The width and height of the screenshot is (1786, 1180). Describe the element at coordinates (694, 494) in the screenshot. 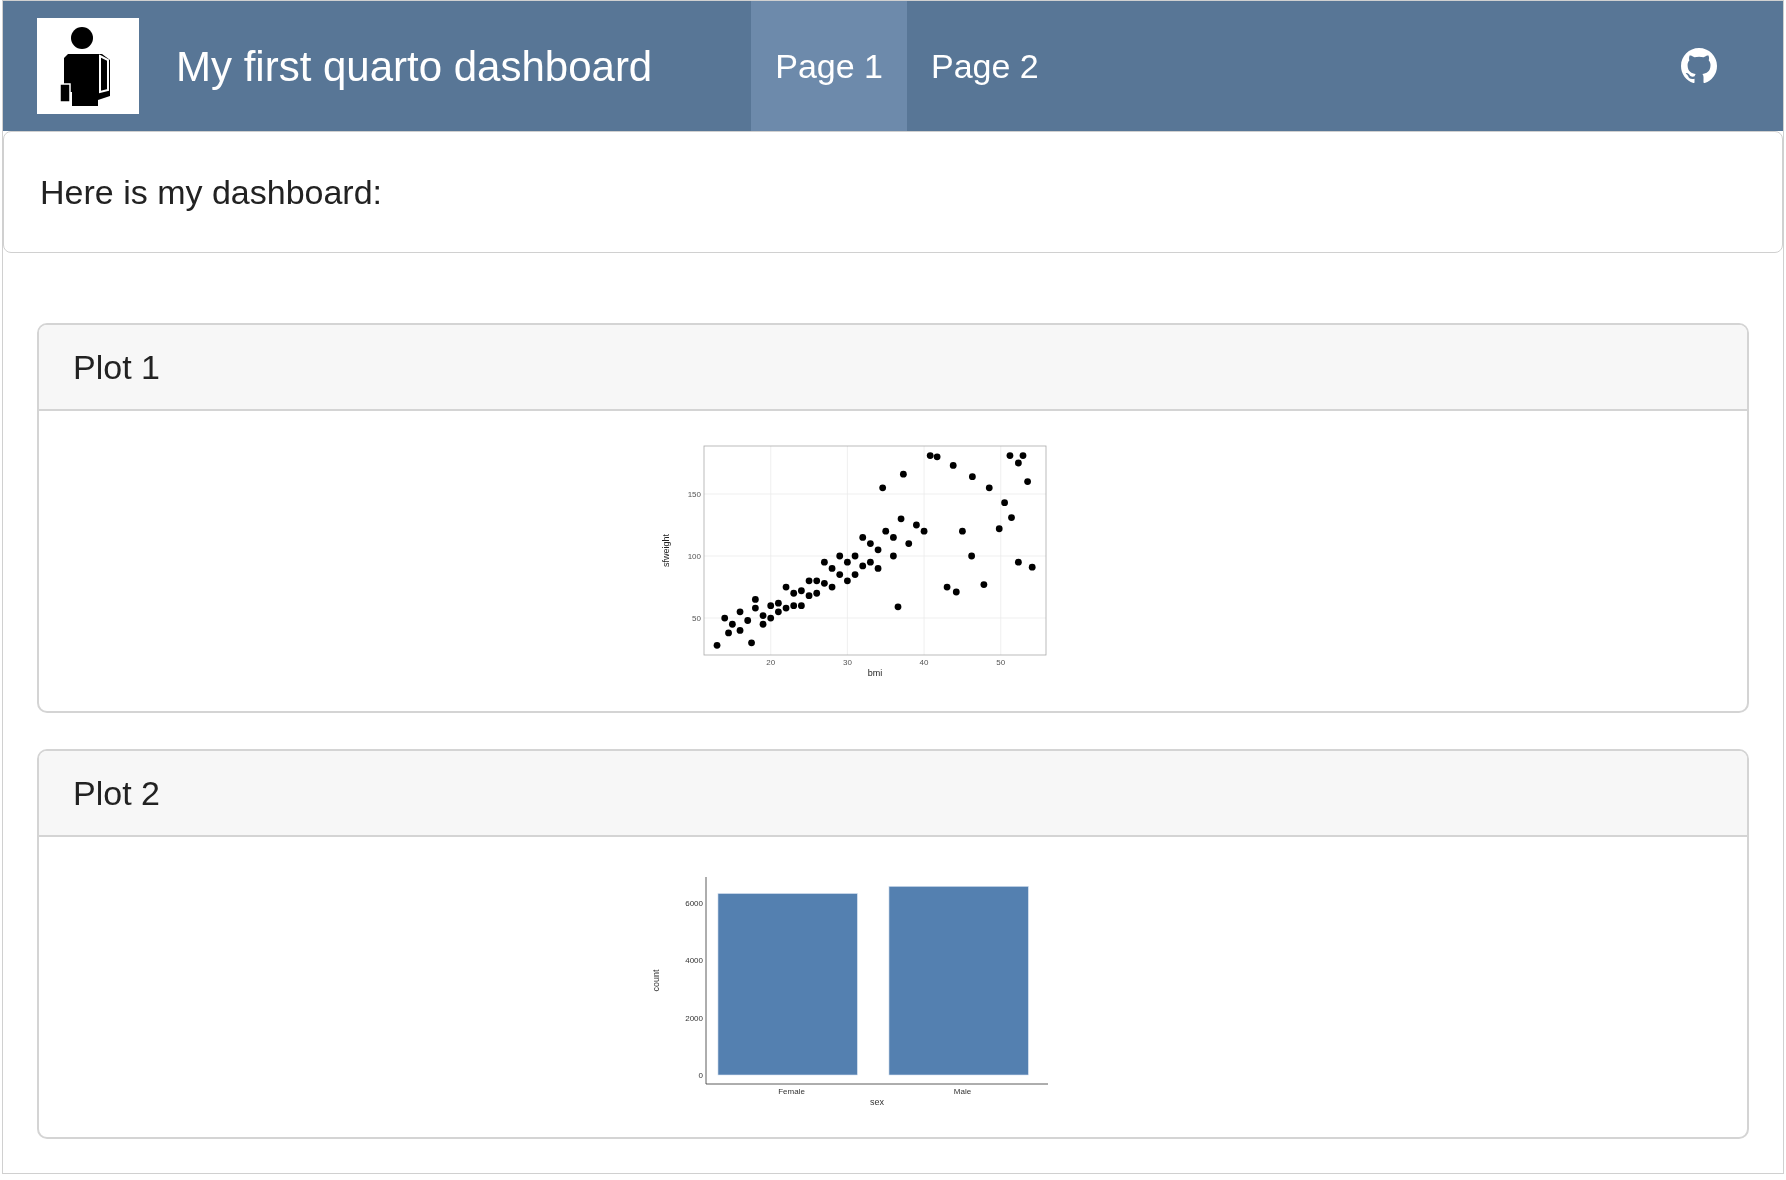

I see `tick-label: 150` at that location.